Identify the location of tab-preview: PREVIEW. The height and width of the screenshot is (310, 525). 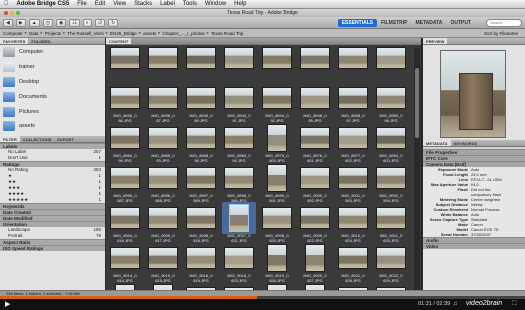
(435, 41).